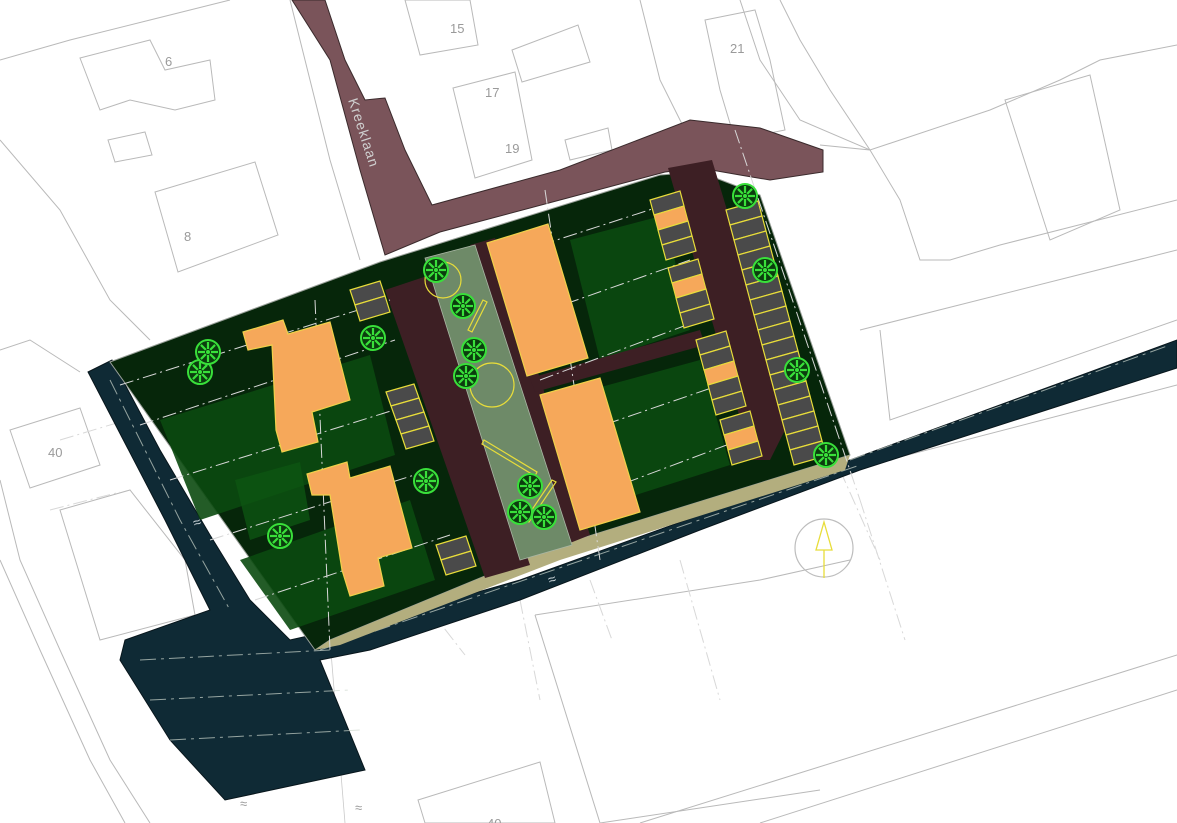 This screenshot has width=1177, height=823. I want to click on house-number-label: 40, so click(55, 452).